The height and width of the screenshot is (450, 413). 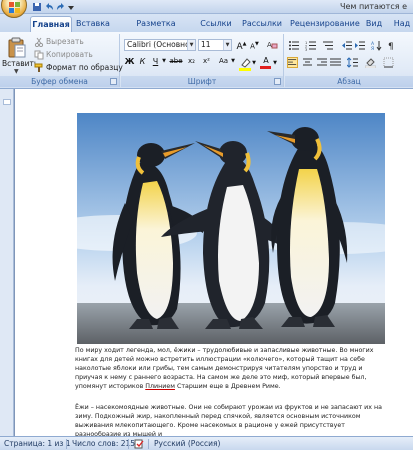 What do you see at coordinates (103, 443) in the screenshot?
I see `word-count: Число слов: 215` at bounding box center [103, 443].